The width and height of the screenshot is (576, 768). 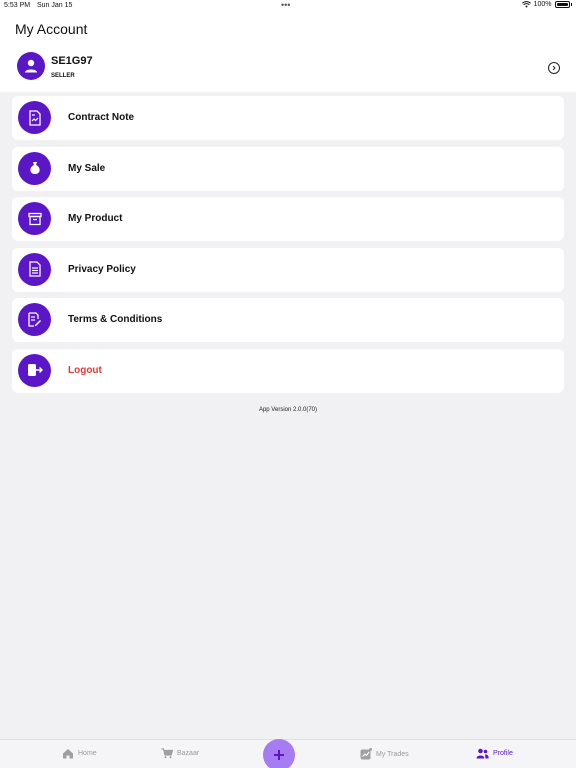 I want to click on edit-document-icon, so click(x=34, y=320).